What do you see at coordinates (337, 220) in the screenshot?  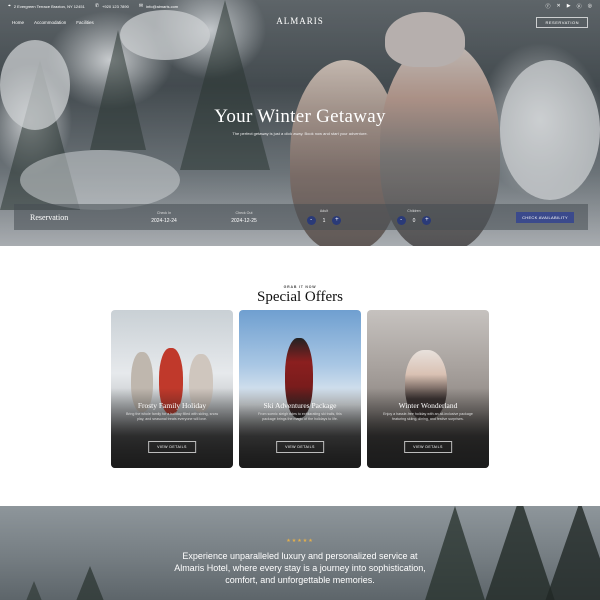 I see `adult-increment-button: +` at bounding box center [337, 220].